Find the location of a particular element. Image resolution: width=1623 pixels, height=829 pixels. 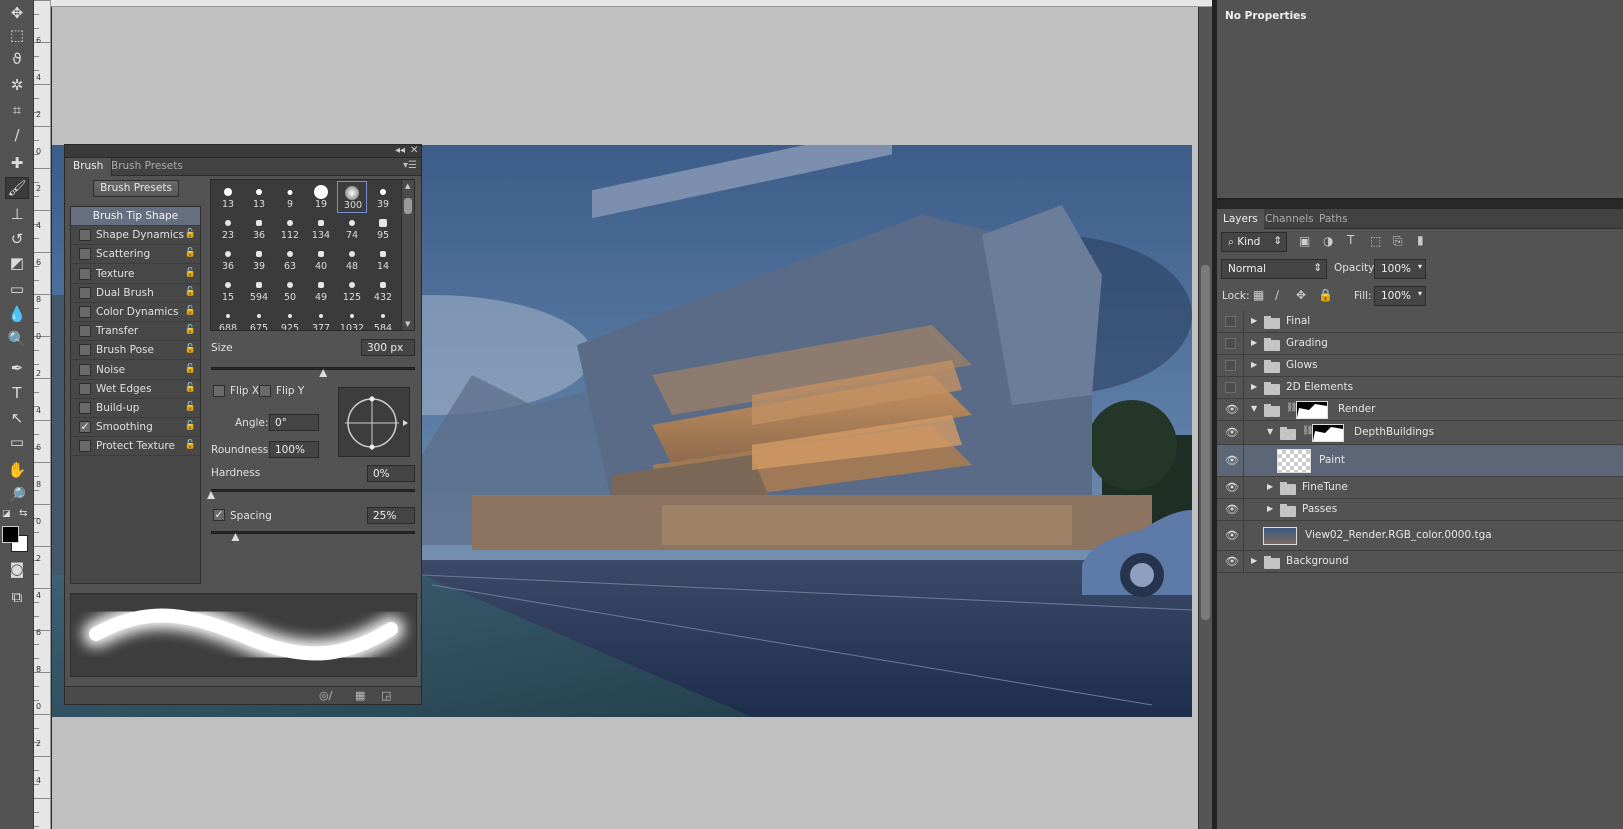

size-slider is located at coordinates (313, 368).